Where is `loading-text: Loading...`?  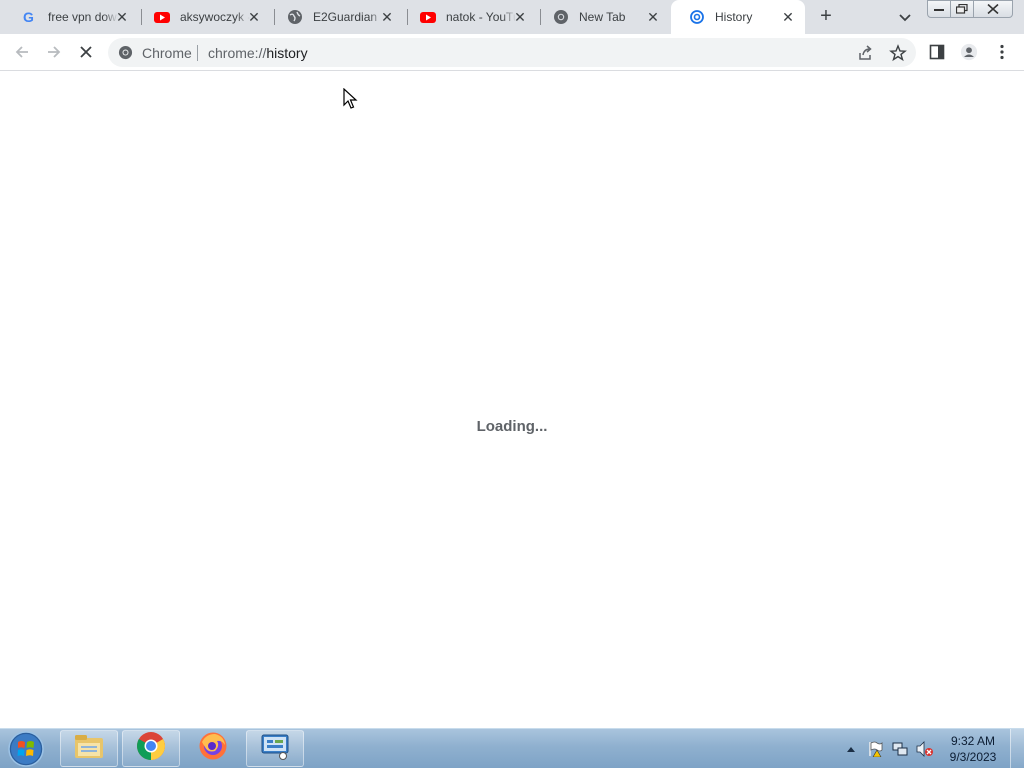 loading-text: Loading... is located at coordinates (512, 426).